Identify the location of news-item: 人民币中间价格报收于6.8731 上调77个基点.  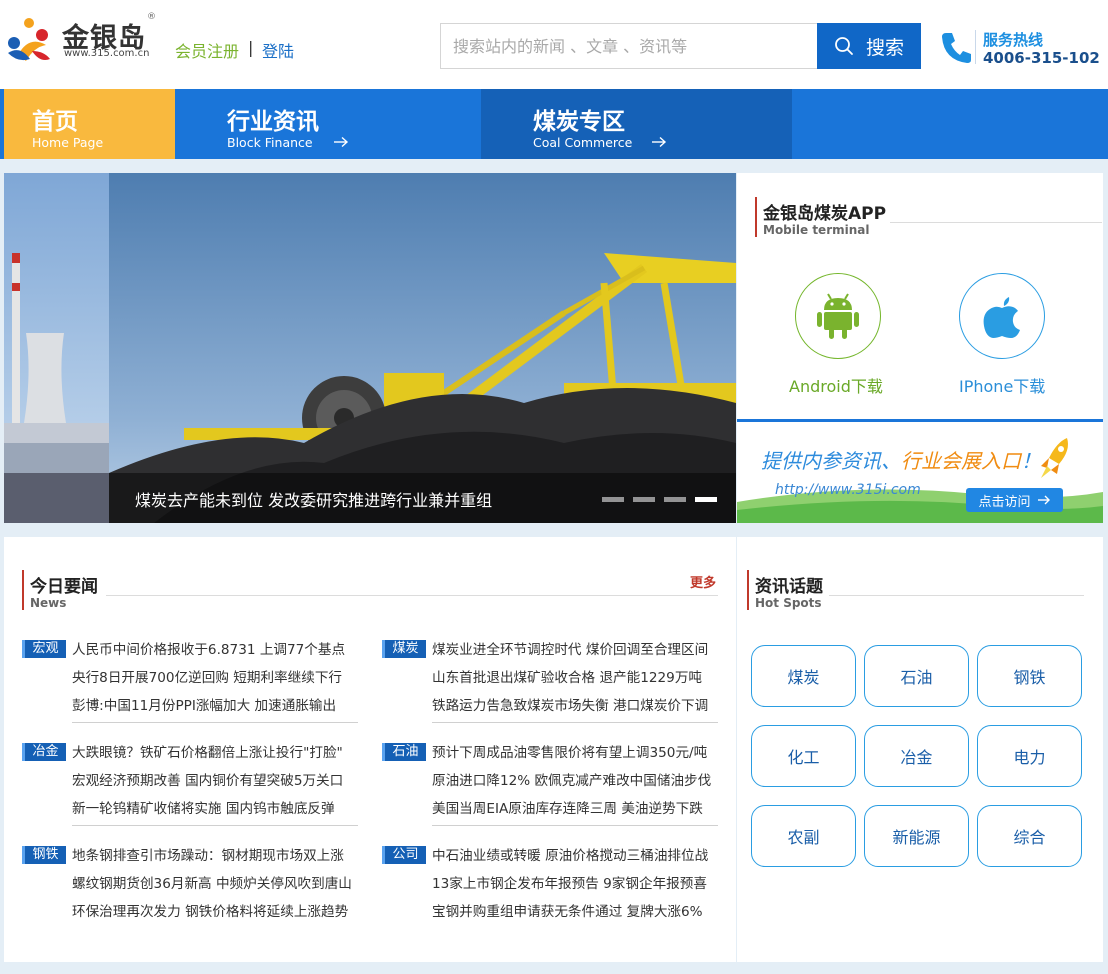
(208, 648).